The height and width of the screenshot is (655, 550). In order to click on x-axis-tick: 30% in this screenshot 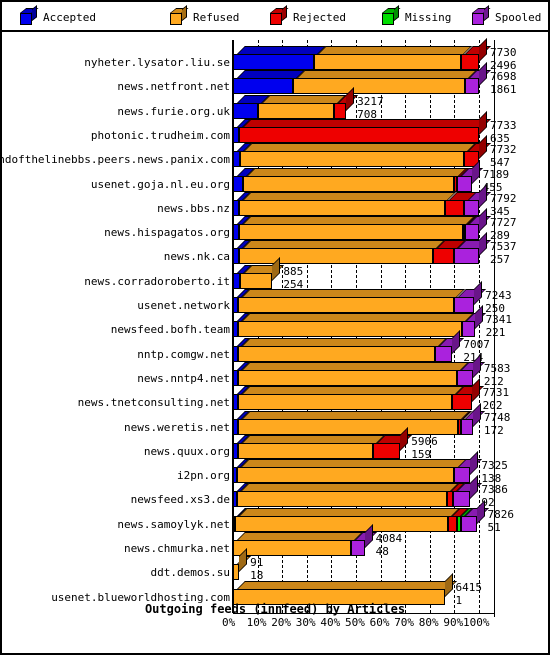, I will do `click(305, 622)`.